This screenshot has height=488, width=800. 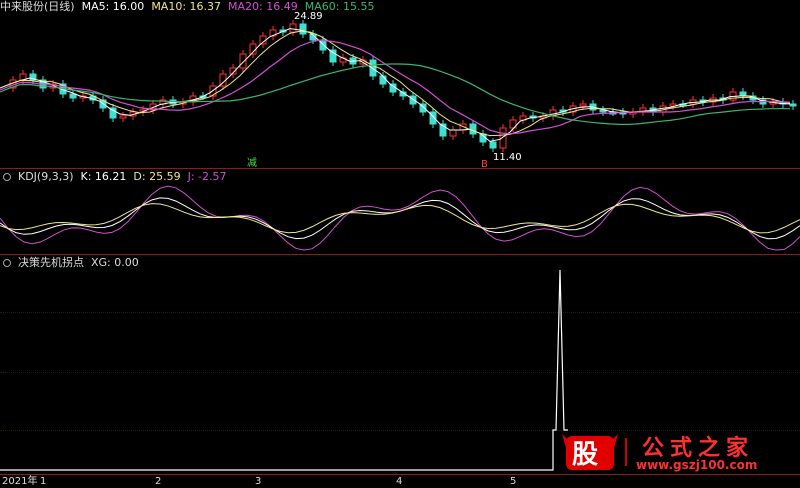 I want to click on axis-label-month: 1, so click(x=43, y=481).